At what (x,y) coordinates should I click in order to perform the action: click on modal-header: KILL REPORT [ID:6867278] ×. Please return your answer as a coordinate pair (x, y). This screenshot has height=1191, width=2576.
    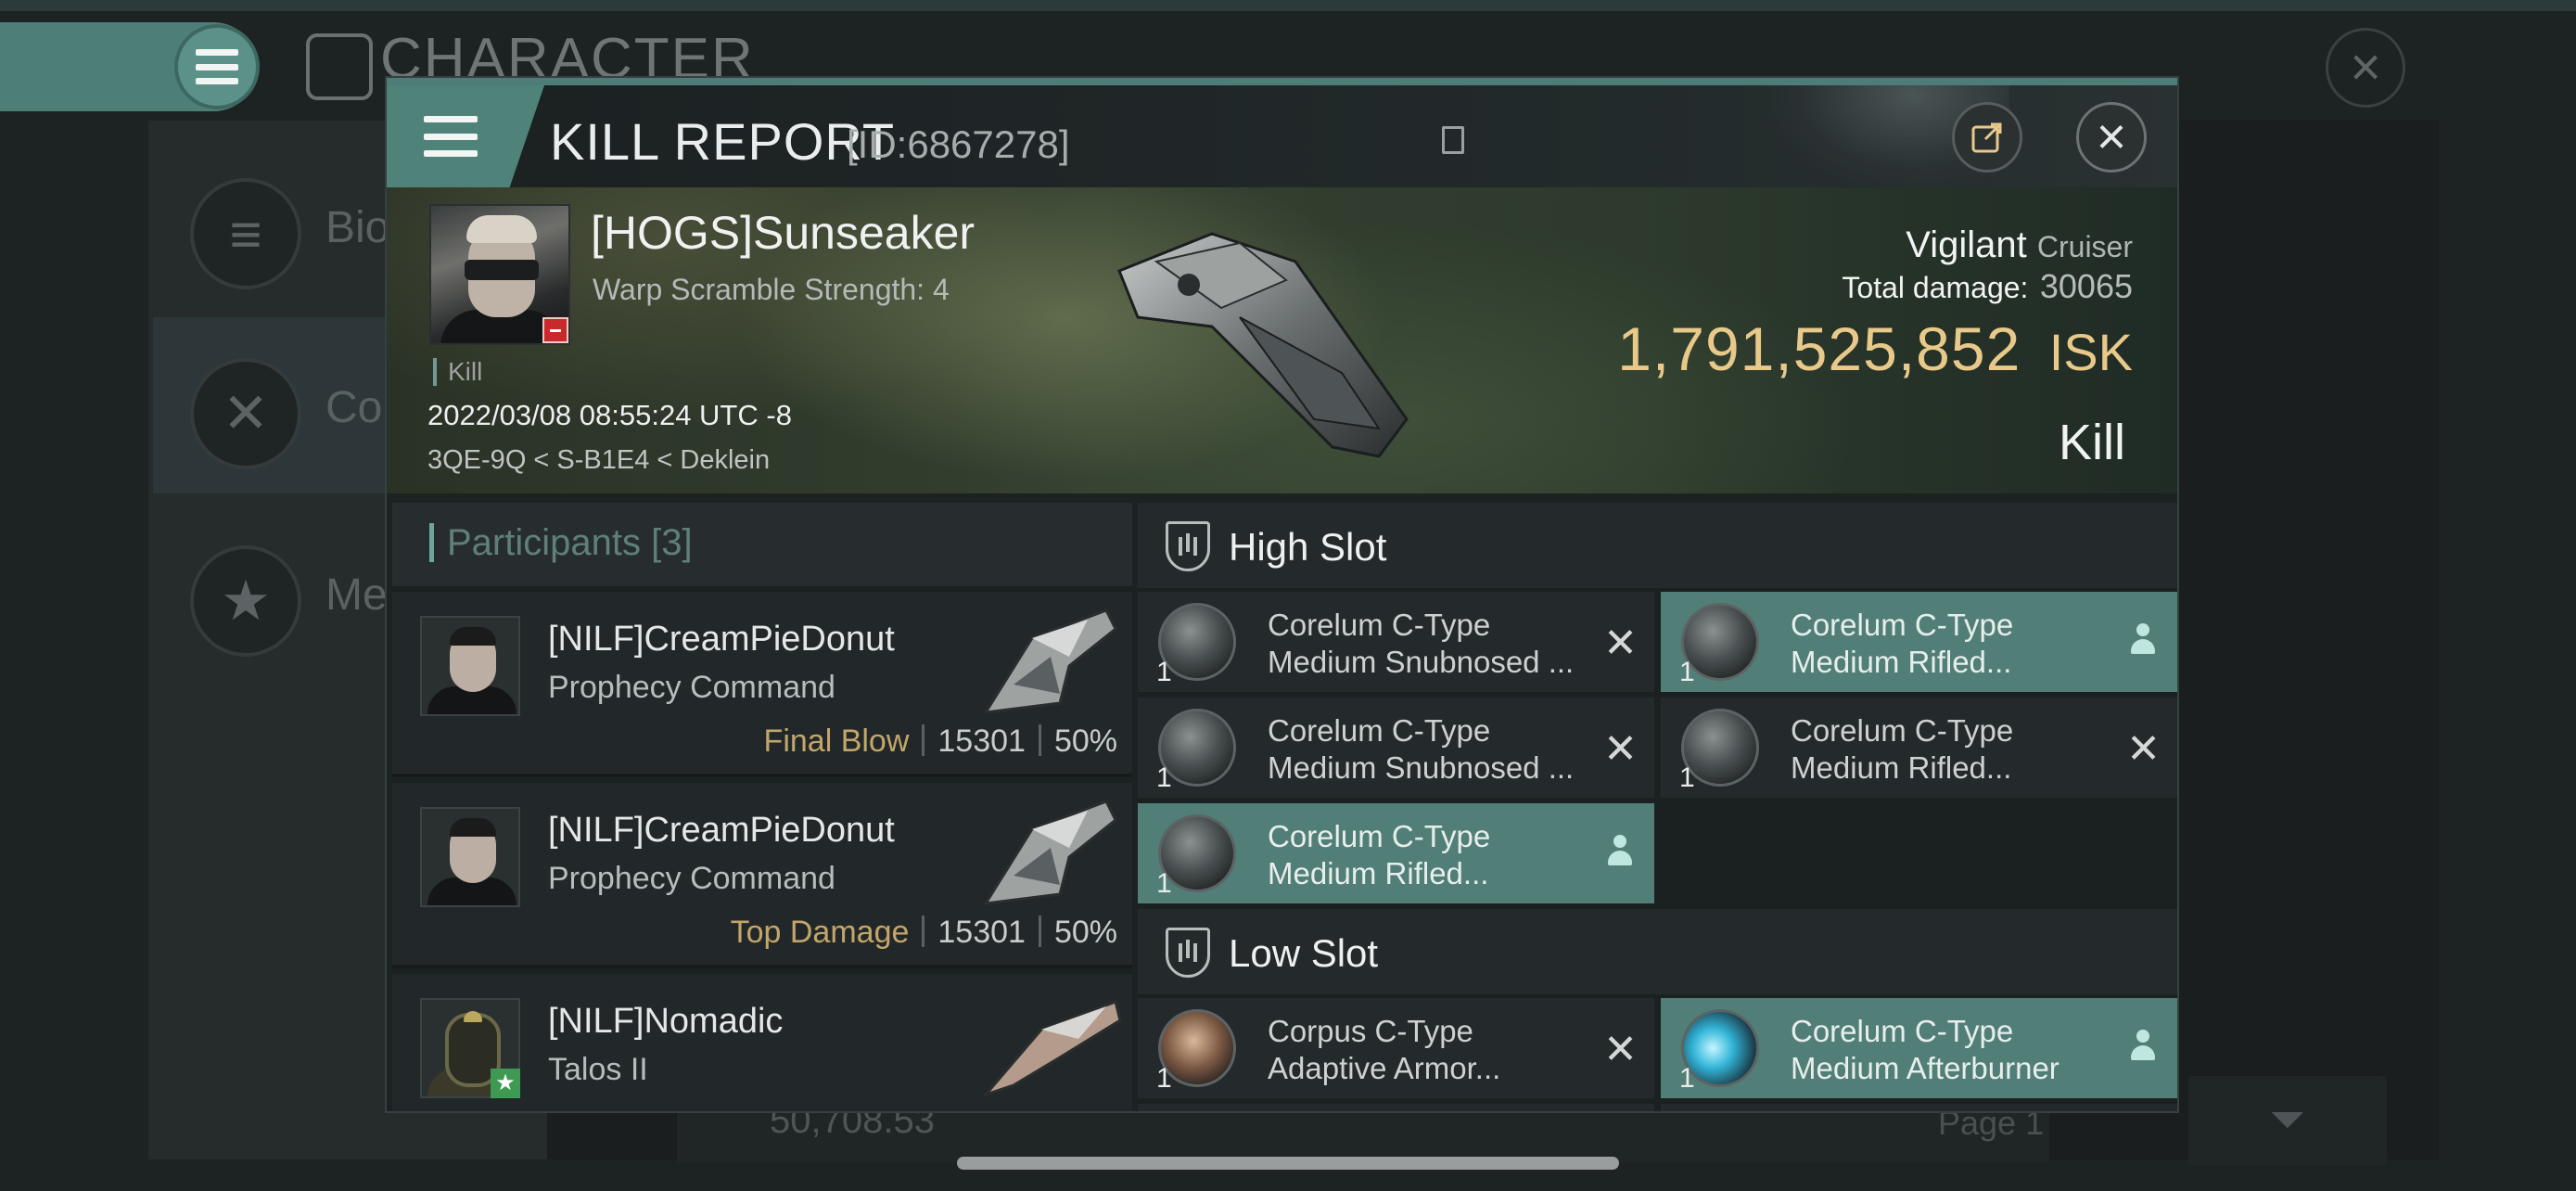
    Looking at the image, I should click on (1282, 136).